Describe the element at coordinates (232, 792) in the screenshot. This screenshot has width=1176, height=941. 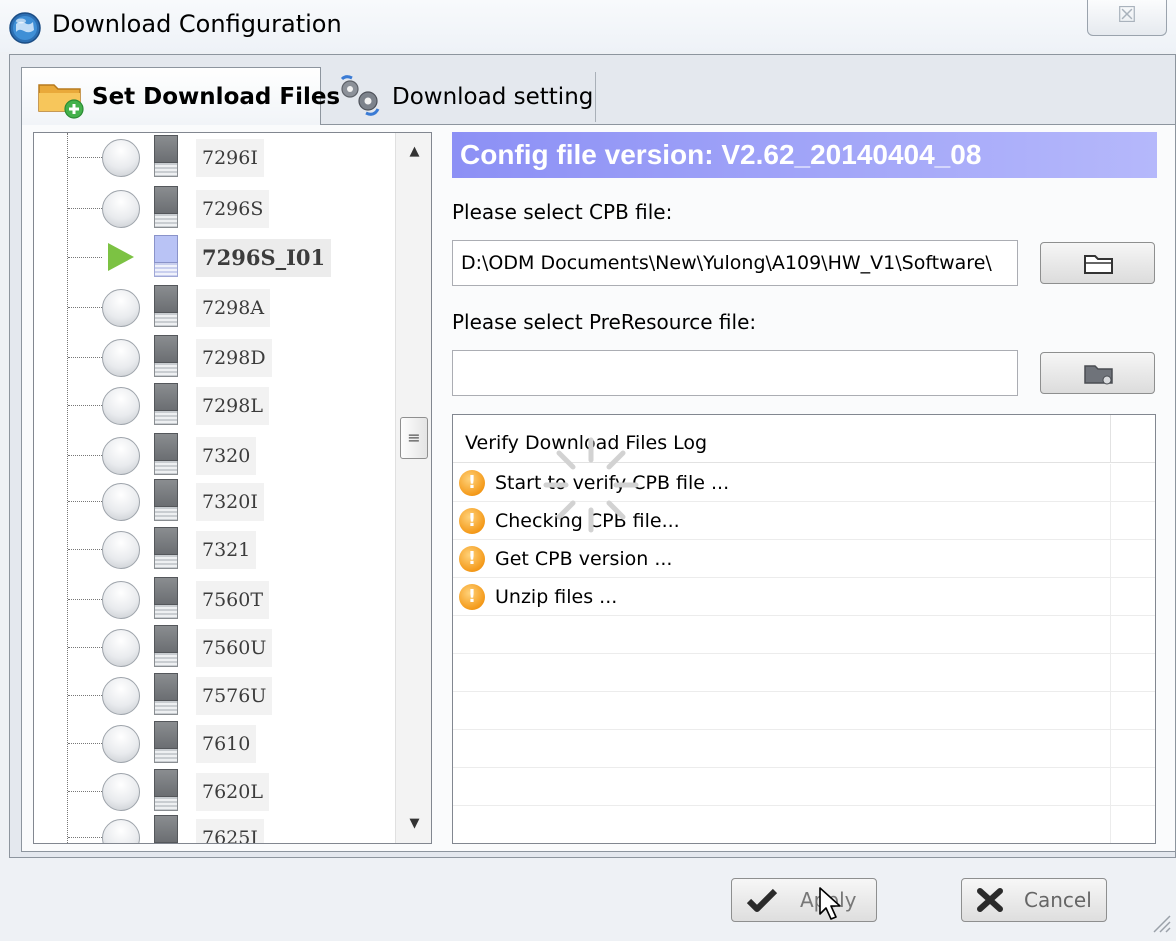
I see `tree-item-label: 7620L` at that location.